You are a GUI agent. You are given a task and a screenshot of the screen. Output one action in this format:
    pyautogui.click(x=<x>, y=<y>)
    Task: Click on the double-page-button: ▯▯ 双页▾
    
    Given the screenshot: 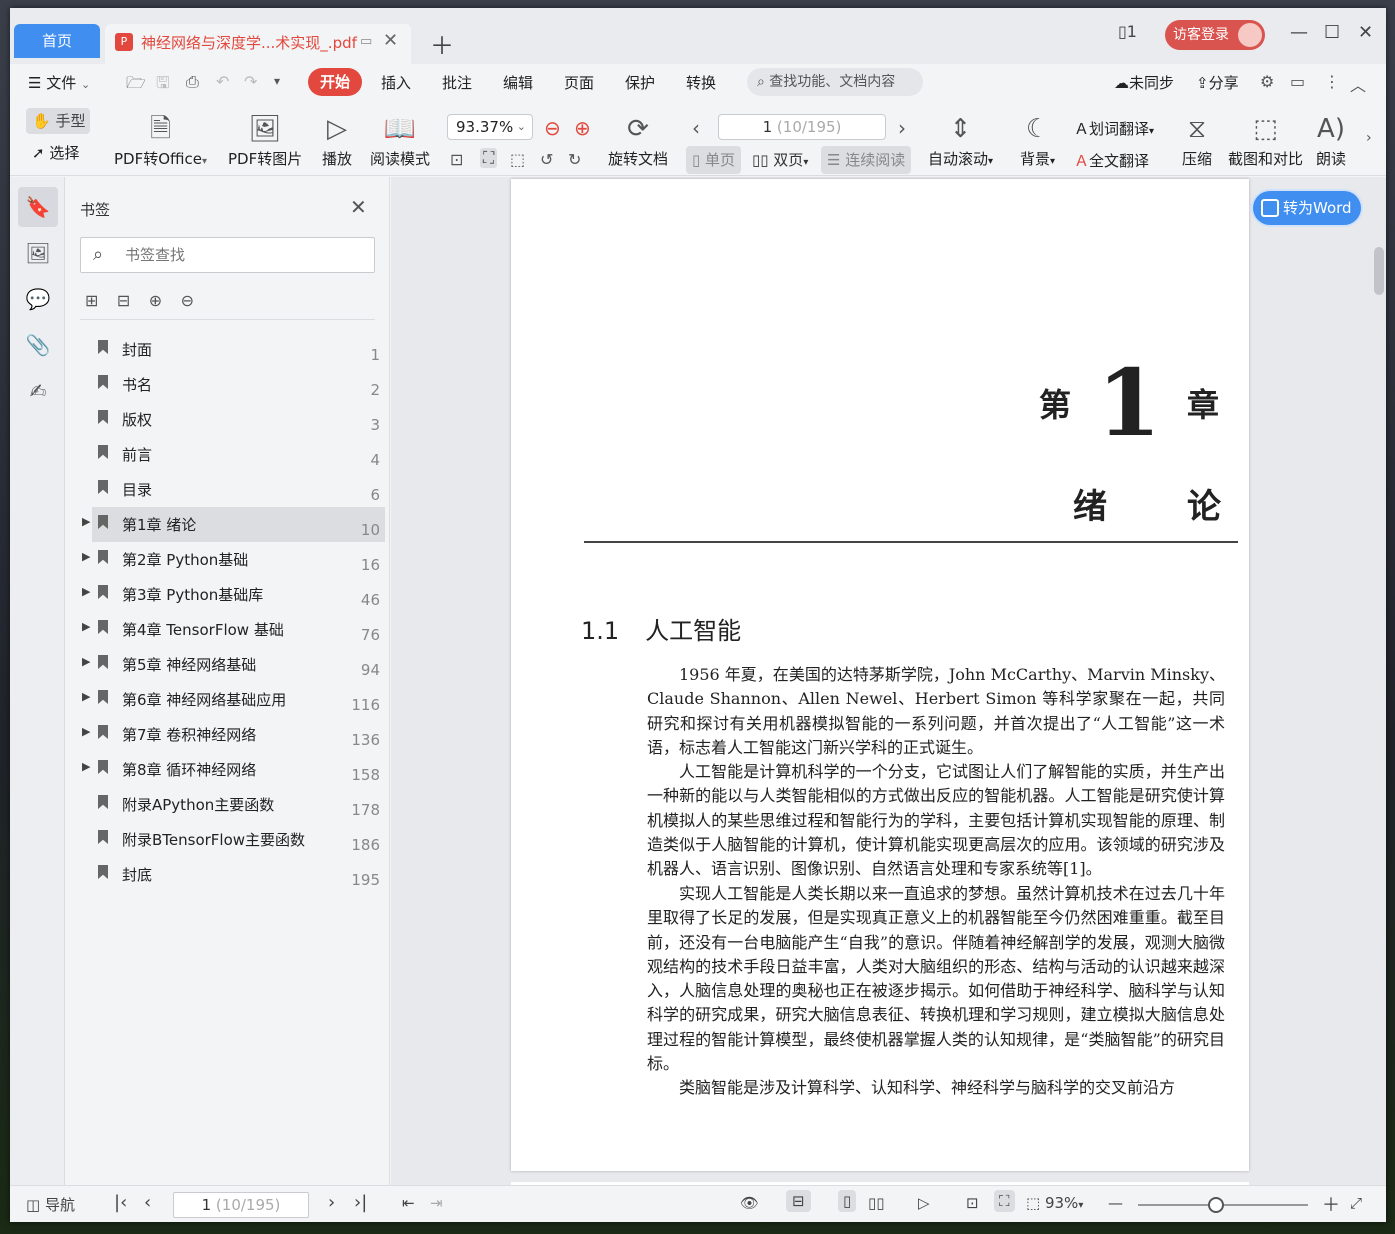 What is the action you would take?
    pyautogui.click(x=780, y=160)
    